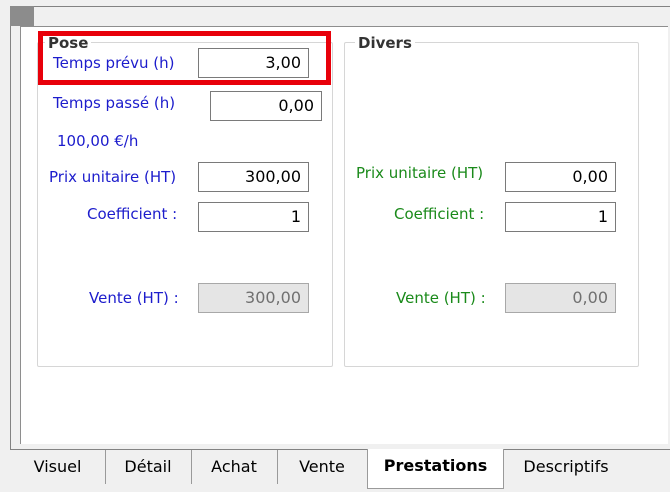  I want to click on pose-legend: Pose, so click(68, 43).